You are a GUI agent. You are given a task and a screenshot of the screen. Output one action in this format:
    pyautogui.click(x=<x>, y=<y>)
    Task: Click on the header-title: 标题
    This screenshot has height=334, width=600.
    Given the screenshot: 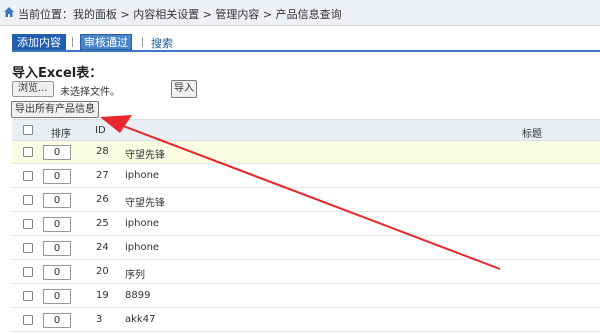 What is the action you would take?
    pyautogui.click(x=532, y=132)
    